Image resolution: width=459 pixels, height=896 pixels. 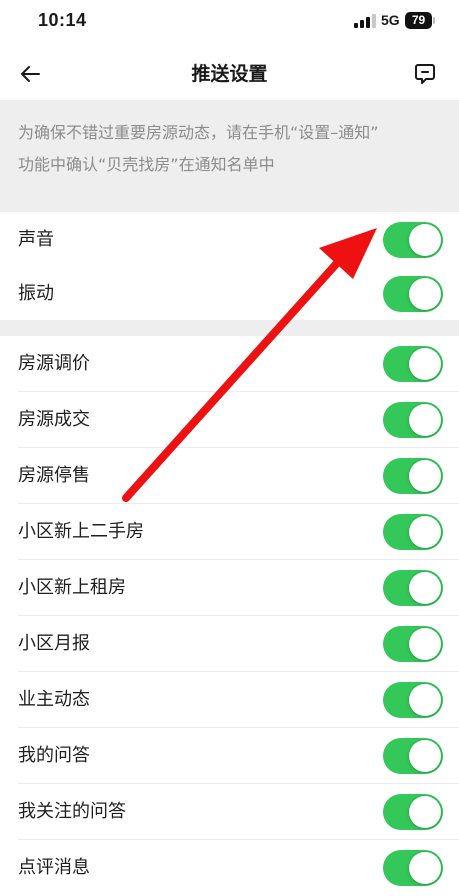 I want to click on settings-row-label: 振动, so click(x=36, y=293).